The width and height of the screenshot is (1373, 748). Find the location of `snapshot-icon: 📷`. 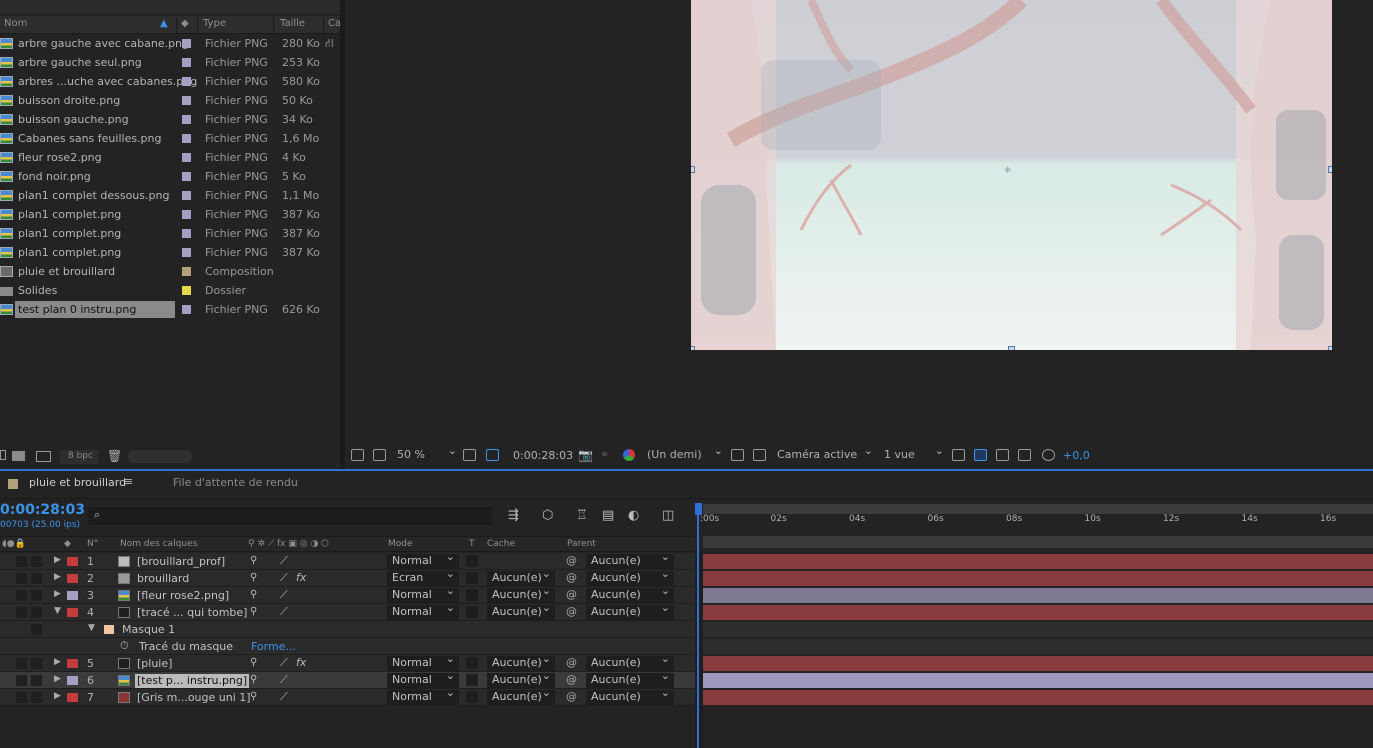

snapshot-icon: 📷 is located at coordinates (585, 455).